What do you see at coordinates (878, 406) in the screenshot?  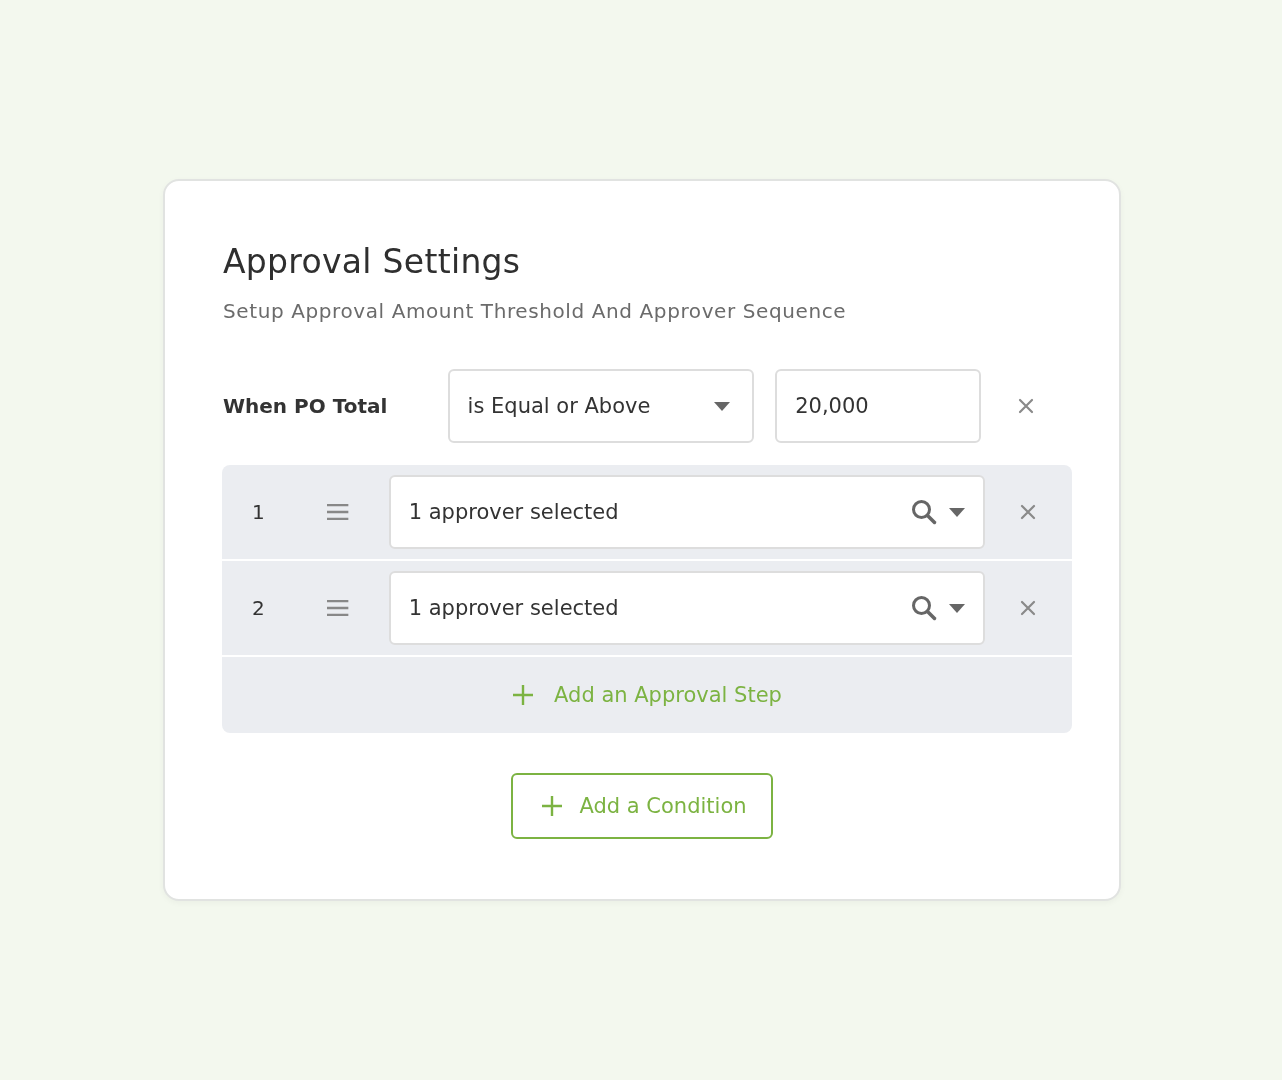 I see `amount-input: 20,000` at bounding box center [878, 406].